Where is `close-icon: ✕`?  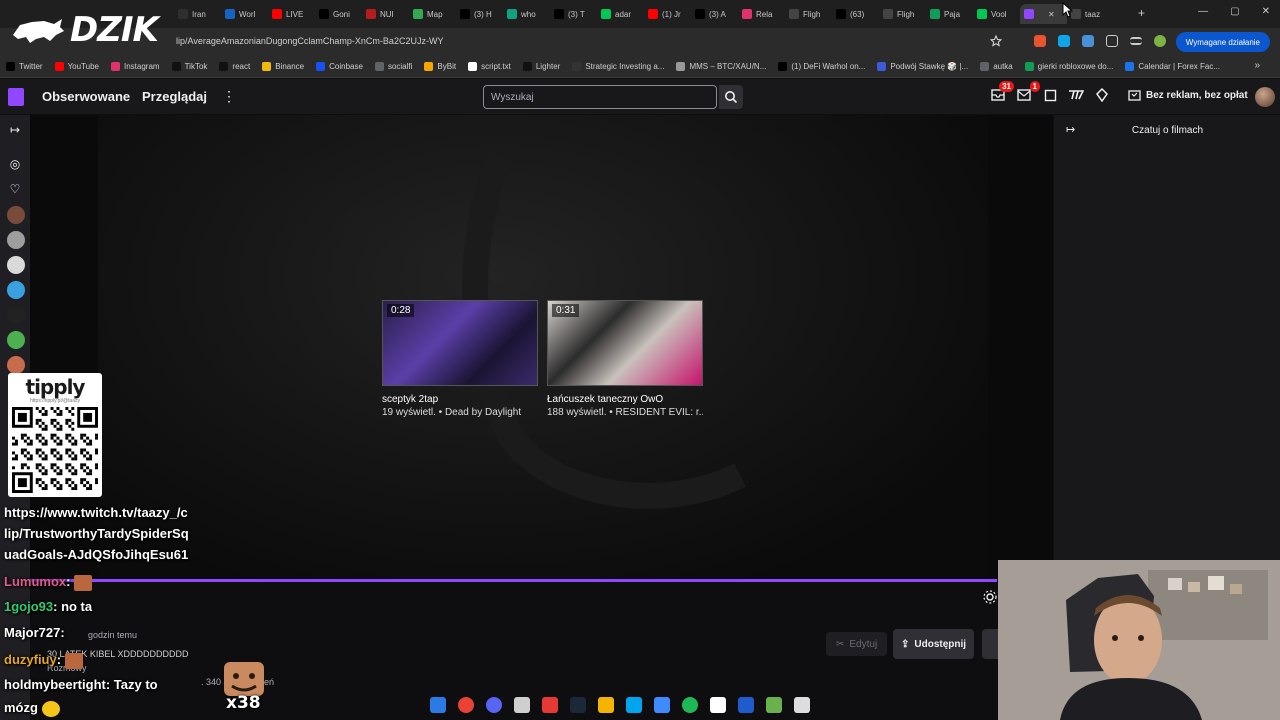
close-icon: ✕ is located at coordinates (1266, 11).